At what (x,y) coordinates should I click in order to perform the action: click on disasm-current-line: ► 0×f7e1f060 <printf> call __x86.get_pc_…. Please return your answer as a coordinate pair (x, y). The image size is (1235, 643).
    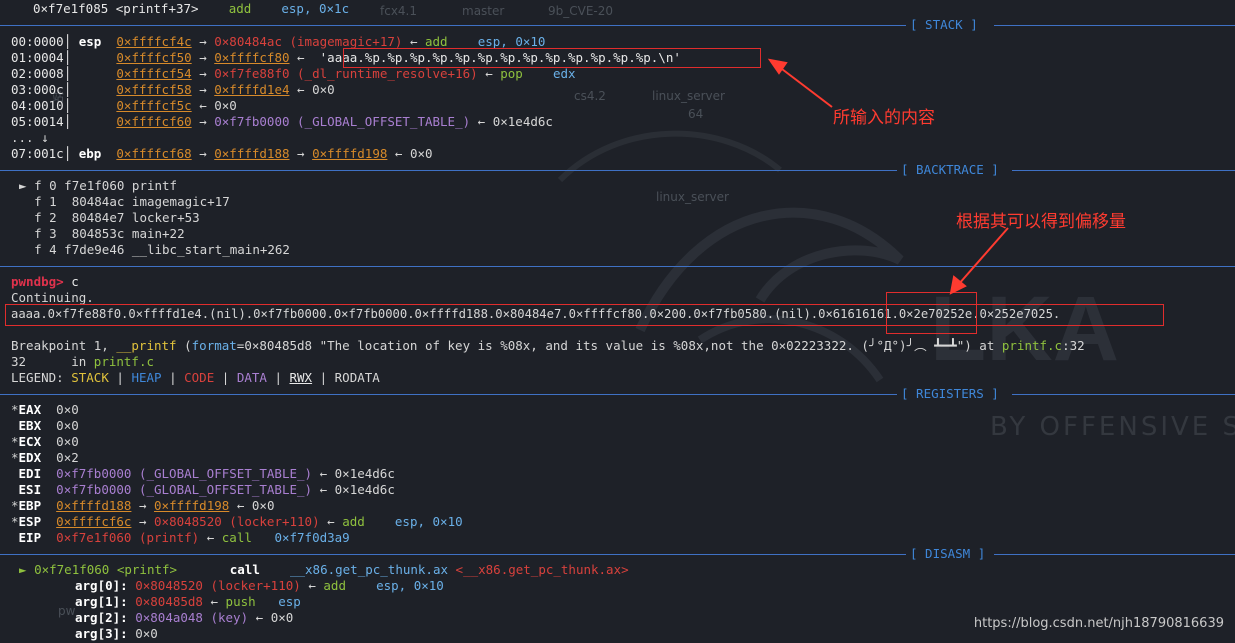
    Looking at the image, I should click on (324, 570).